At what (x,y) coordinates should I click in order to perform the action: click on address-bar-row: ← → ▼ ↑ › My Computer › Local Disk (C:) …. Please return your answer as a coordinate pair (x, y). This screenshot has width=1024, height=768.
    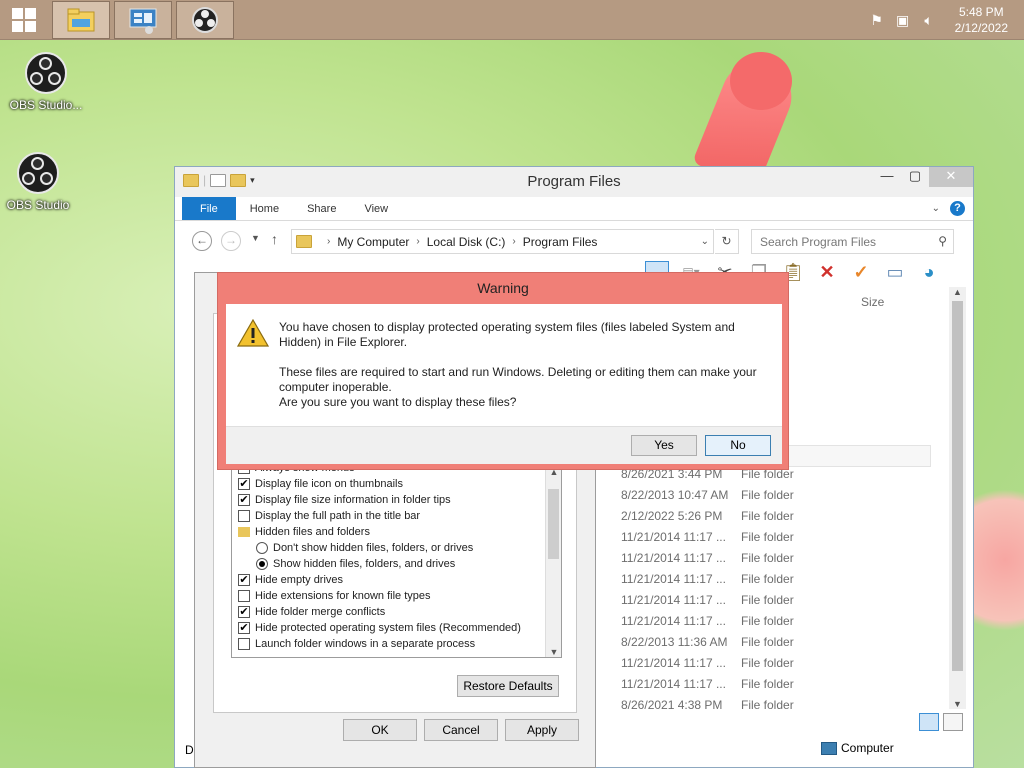
    Looking at the image, I should click on (574, 241).